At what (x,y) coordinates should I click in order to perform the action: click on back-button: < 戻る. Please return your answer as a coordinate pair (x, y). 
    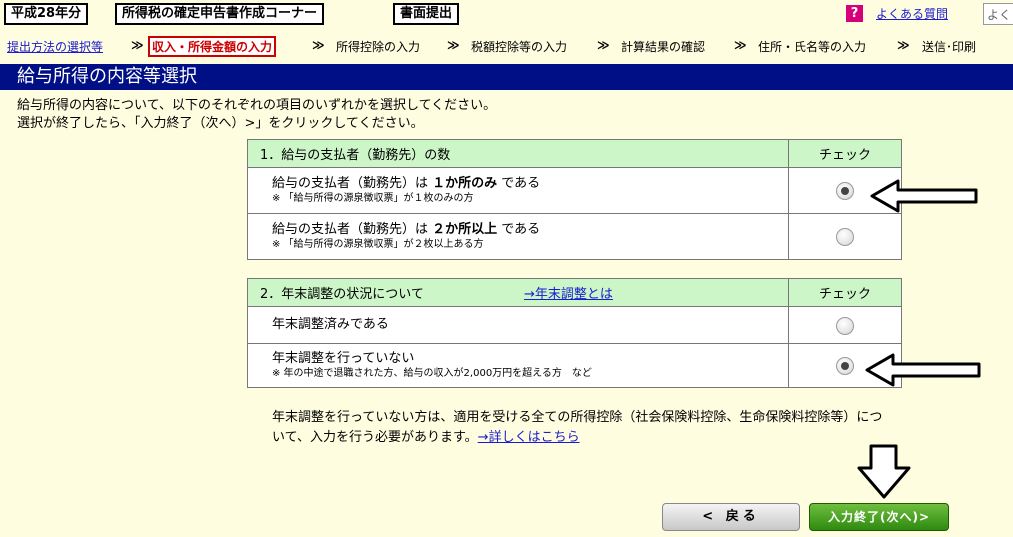
    Looking at the image, I should click on (731, 517).